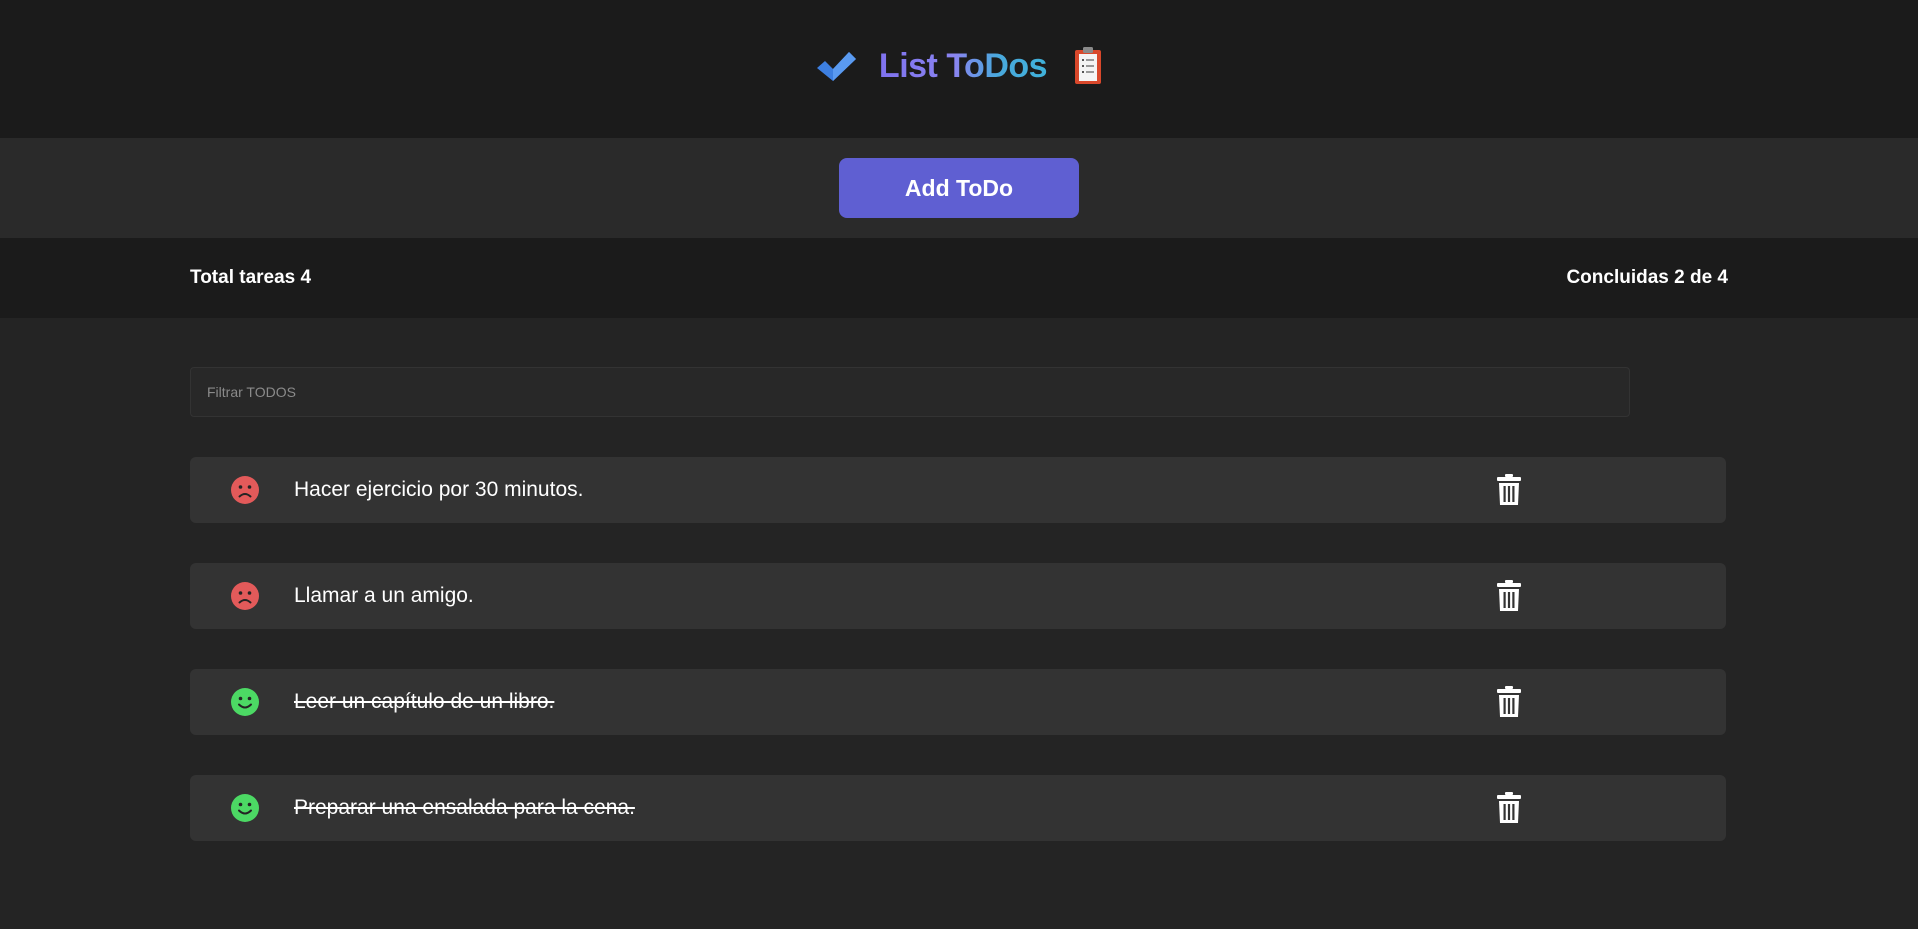  What do you see at coordinates (1088, 65) in the screenshot?
I see `clipboard-icon` at bounding box center [1088, 65].